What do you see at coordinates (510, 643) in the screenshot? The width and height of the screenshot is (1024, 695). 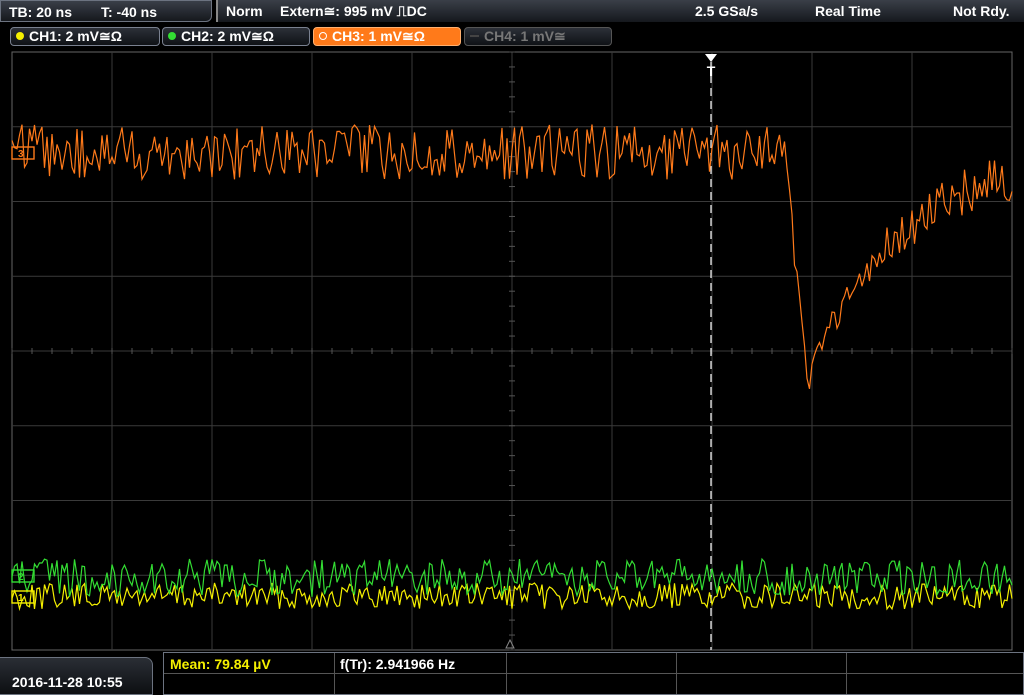 I see `center-marker-icon` at bounding box center [510, 643].